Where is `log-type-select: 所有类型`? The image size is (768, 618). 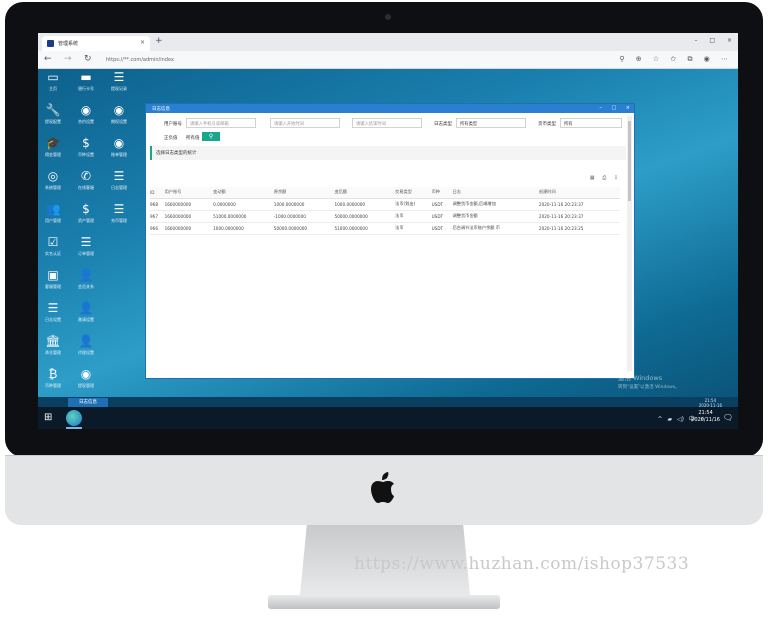
log-type-select: 所有类型 is located at coordinates (491, 123).